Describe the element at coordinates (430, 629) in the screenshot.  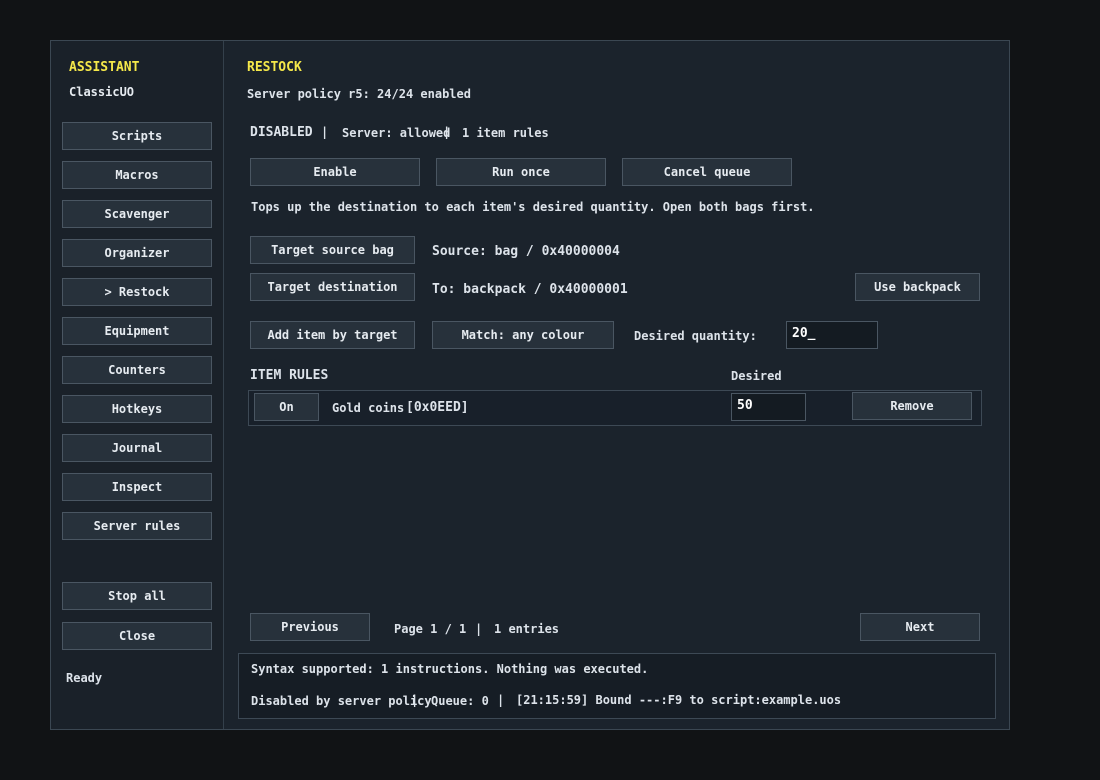
I see `page-indicator: Page 1 / 1` at that location.